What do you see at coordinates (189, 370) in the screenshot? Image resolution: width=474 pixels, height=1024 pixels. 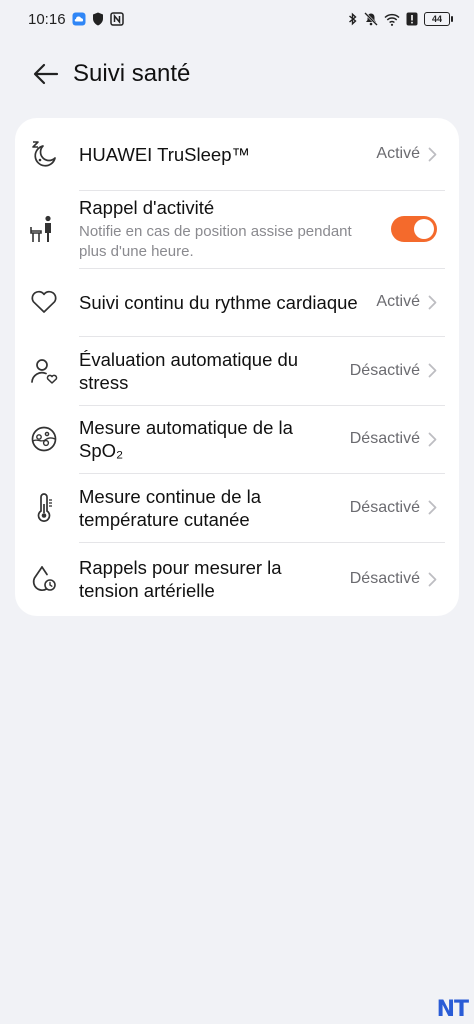 I see `row-title: Évaluation automatique du stress` at bounding box center [189, 370].